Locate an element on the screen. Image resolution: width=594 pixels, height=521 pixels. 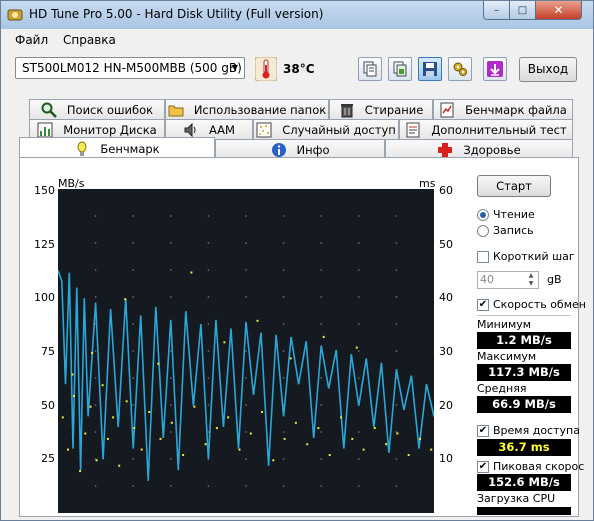
tab-label: Дополнительный тест is located at coordinates (499, 129).